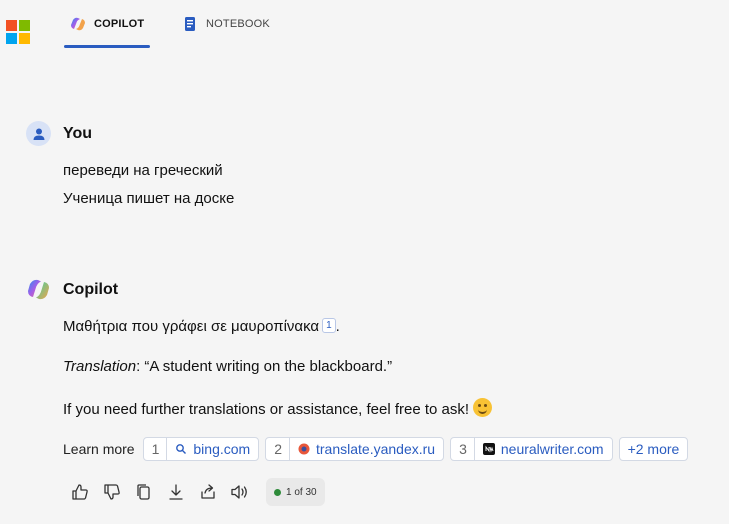  I want to click on source-domain: translate.yandex.ru, so click(376, 449).